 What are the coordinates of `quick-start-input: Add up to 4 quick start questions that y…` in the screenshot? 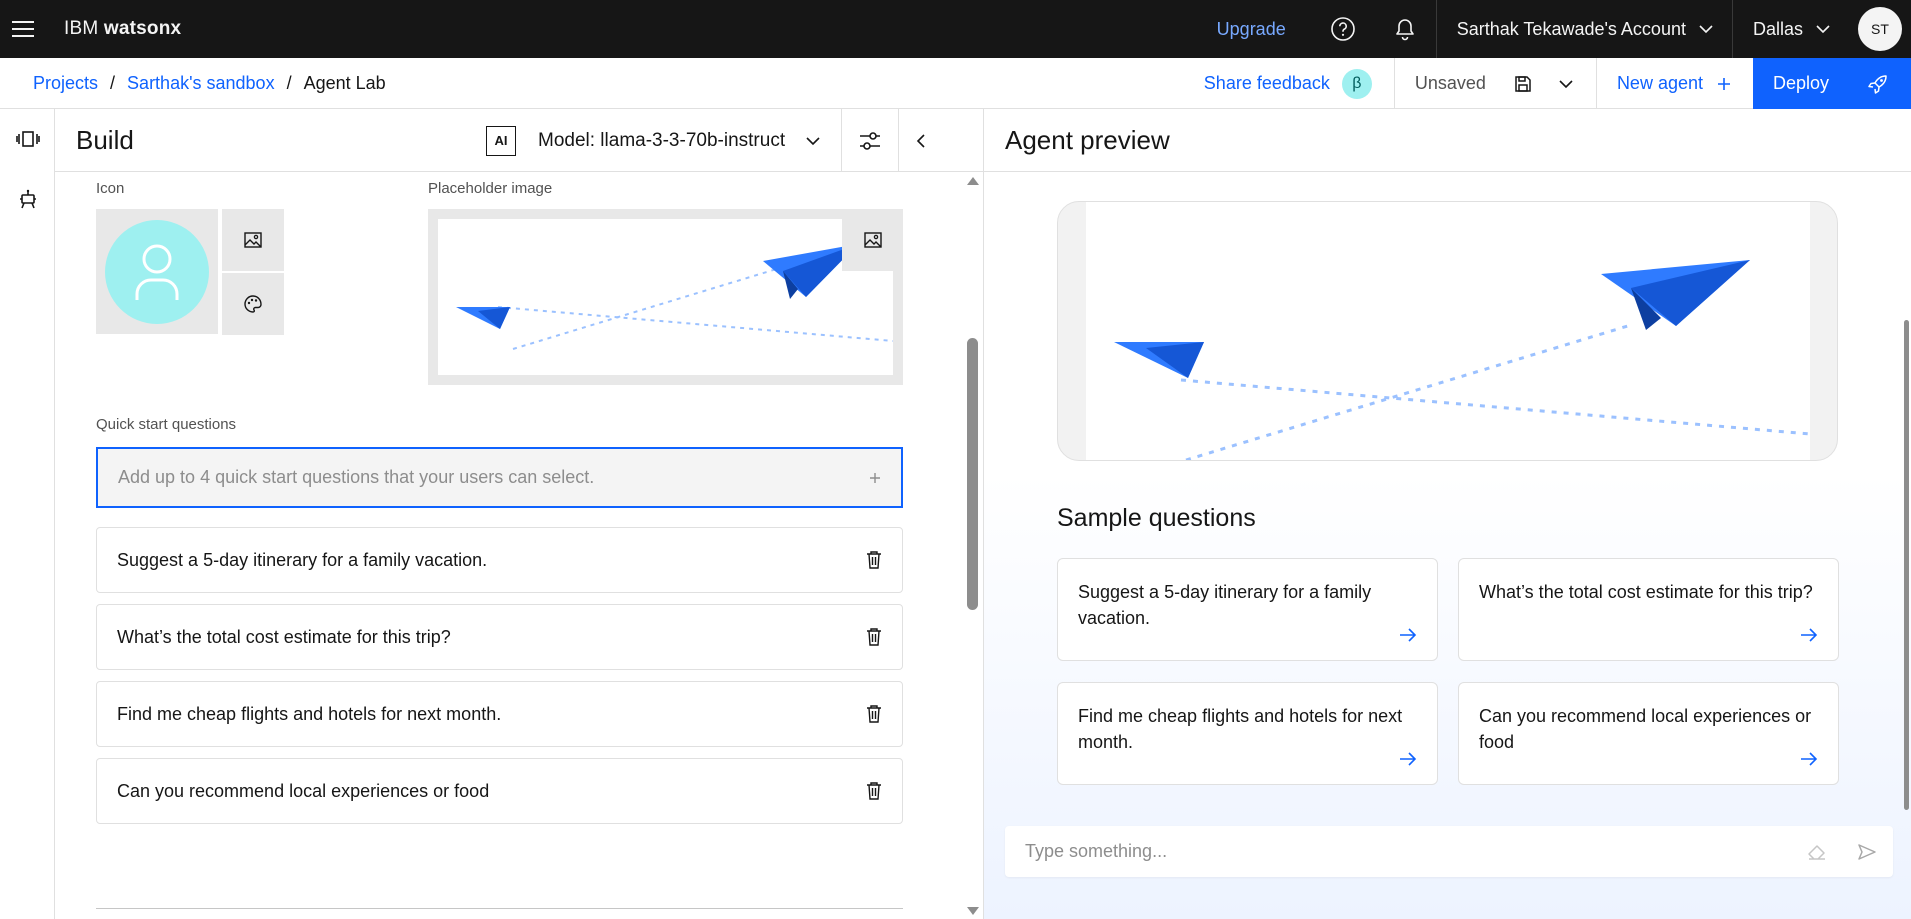 It's located at (499, 477).